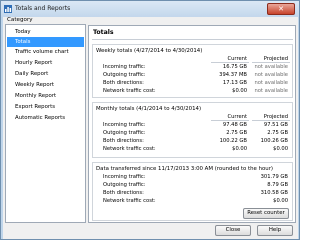 This screenshot has height=240, width=320. What do you see at coordinates (280, 149) in the screenshot?
I see `monthly-cost-projected: $0.00` at bounding box center [280, 149].